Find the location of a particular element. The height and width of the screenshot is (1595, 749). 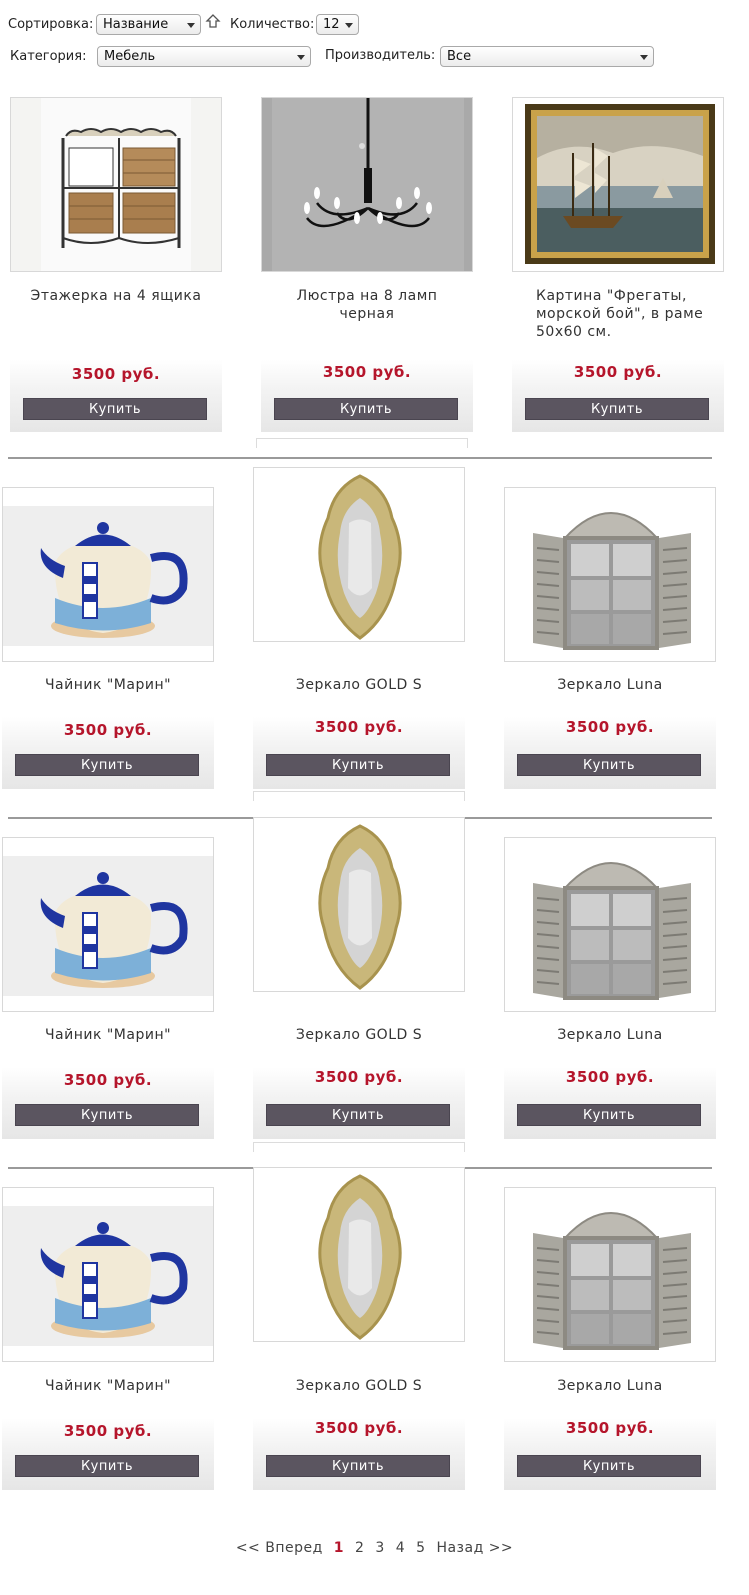

sort-select: Название is located at coordinates (148, 24).